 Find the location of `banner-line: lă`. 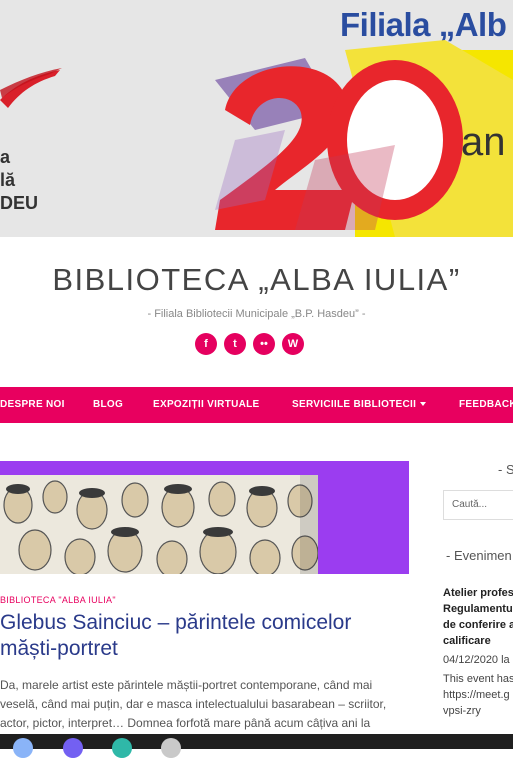

banner-line: lă is located at coordinates (8, 180).